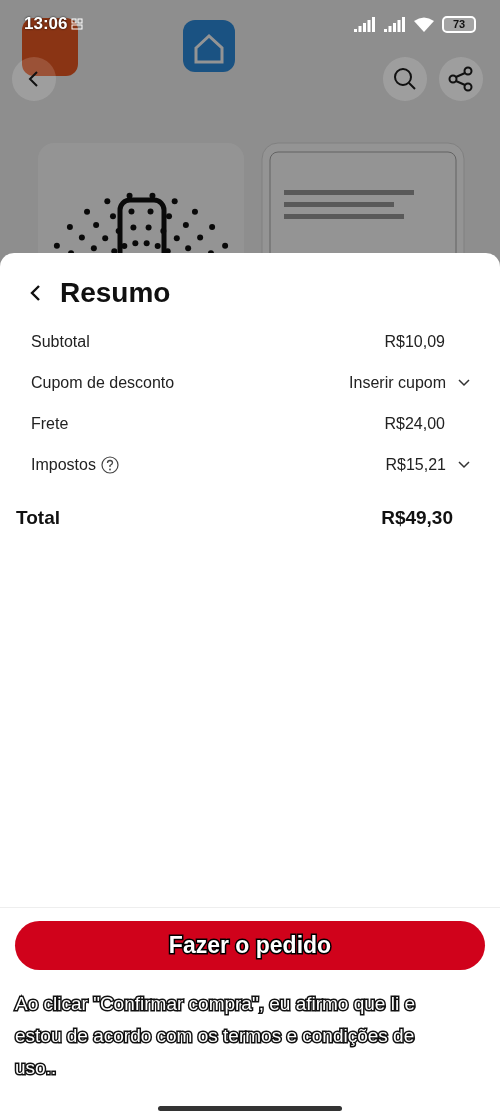 The height and width of the screenshot is (1111, 500). Describe the element at coordinates (459, 24) in the screenshot. I see `battery-icon: 73` at that location.